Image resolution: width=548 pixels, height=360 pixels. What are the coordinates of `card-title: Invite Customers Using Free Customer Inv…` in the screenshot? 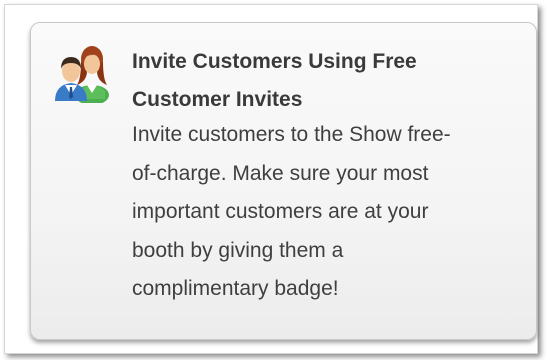 It's located at (274, 80).